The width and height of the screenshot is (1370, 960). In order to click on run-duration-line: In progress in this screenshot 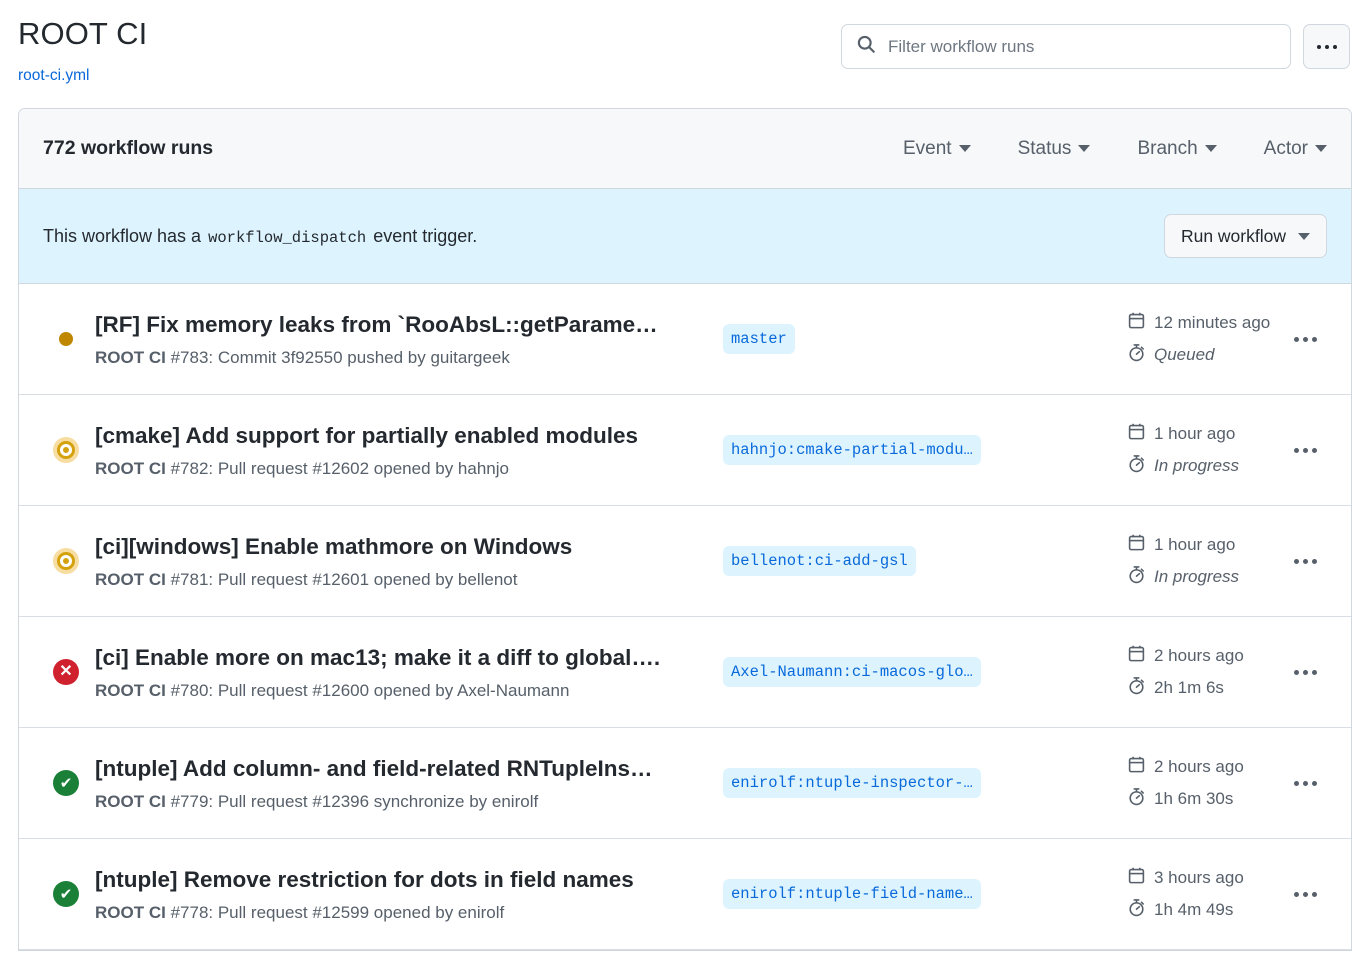, I will do `click(1205, 577)`.